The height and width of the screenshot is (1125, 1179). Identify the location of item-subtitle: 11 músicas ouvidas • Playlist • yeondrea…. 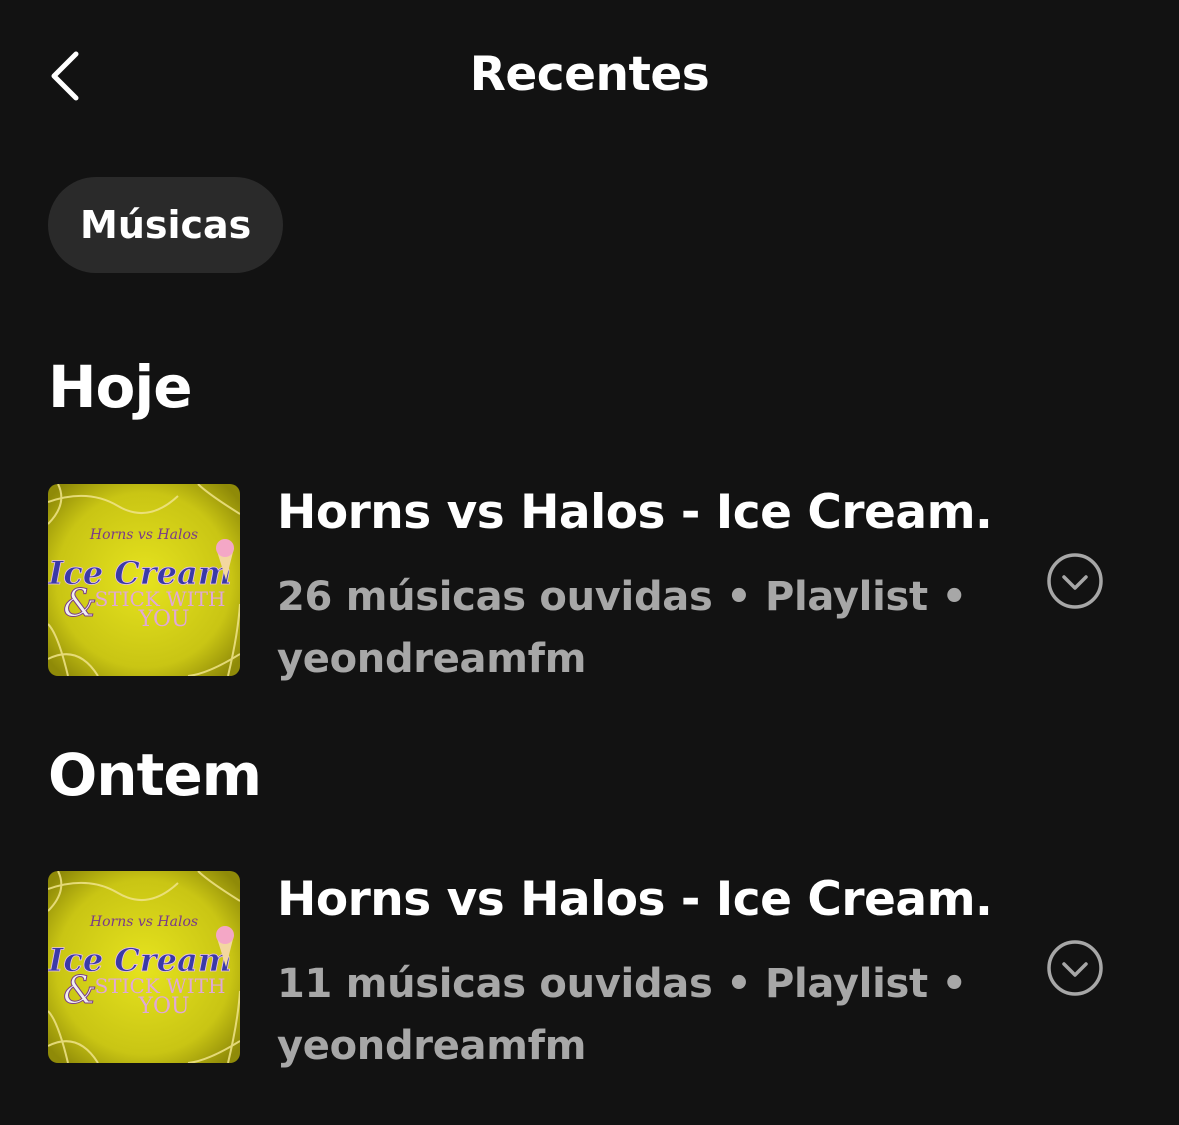
(637, 1015).